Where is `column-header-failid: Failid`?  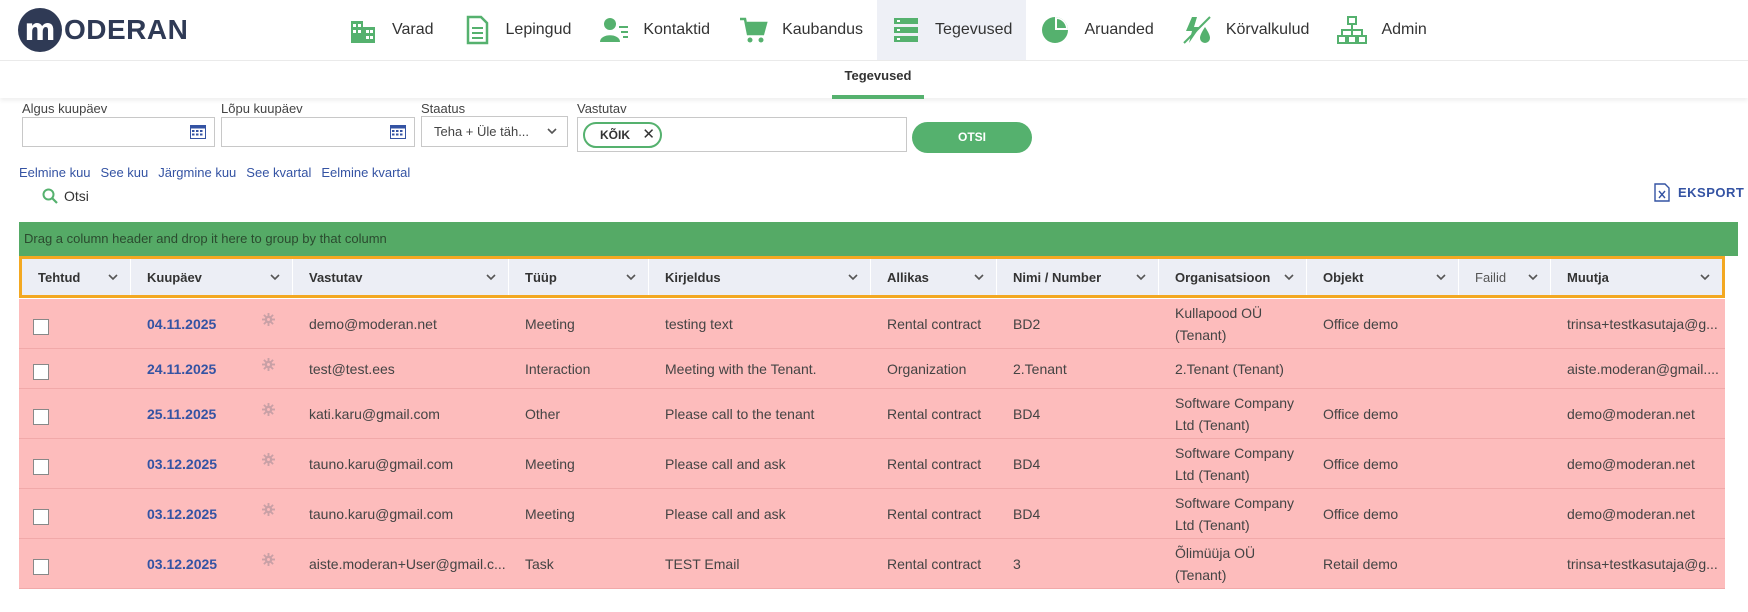 column-header-failid: Failid is located at coordinates (1505, 277).